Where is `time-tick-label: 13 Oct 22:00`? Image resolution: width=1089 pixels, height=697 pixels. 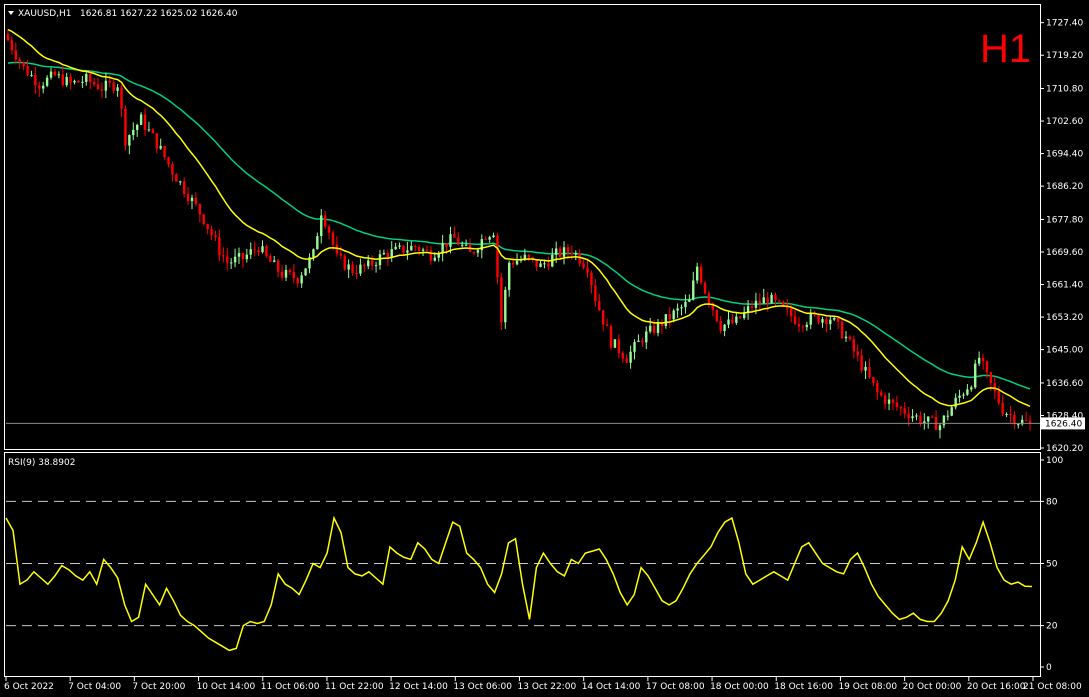 time-tick-label: 13 Oct 22:00 is located at coordinates (547, 687).